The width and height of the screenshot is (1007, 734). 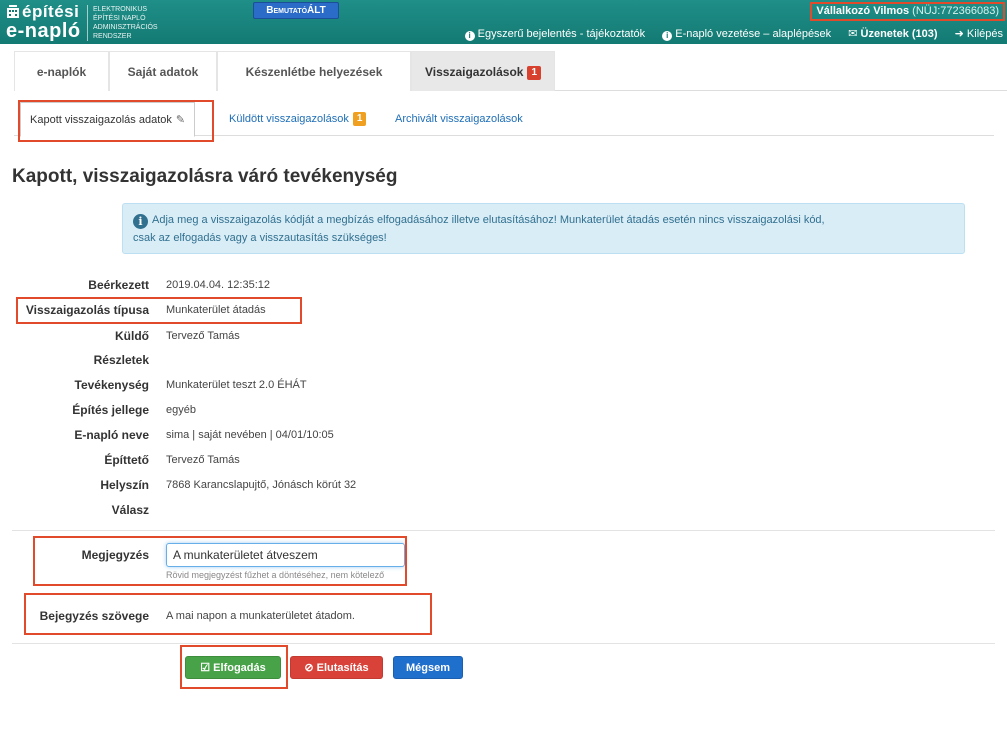 What do you see at coordinates (112, 385) in the screenshot?
I see `detail-label: Tevékenység` at bounding box center [112, 385].